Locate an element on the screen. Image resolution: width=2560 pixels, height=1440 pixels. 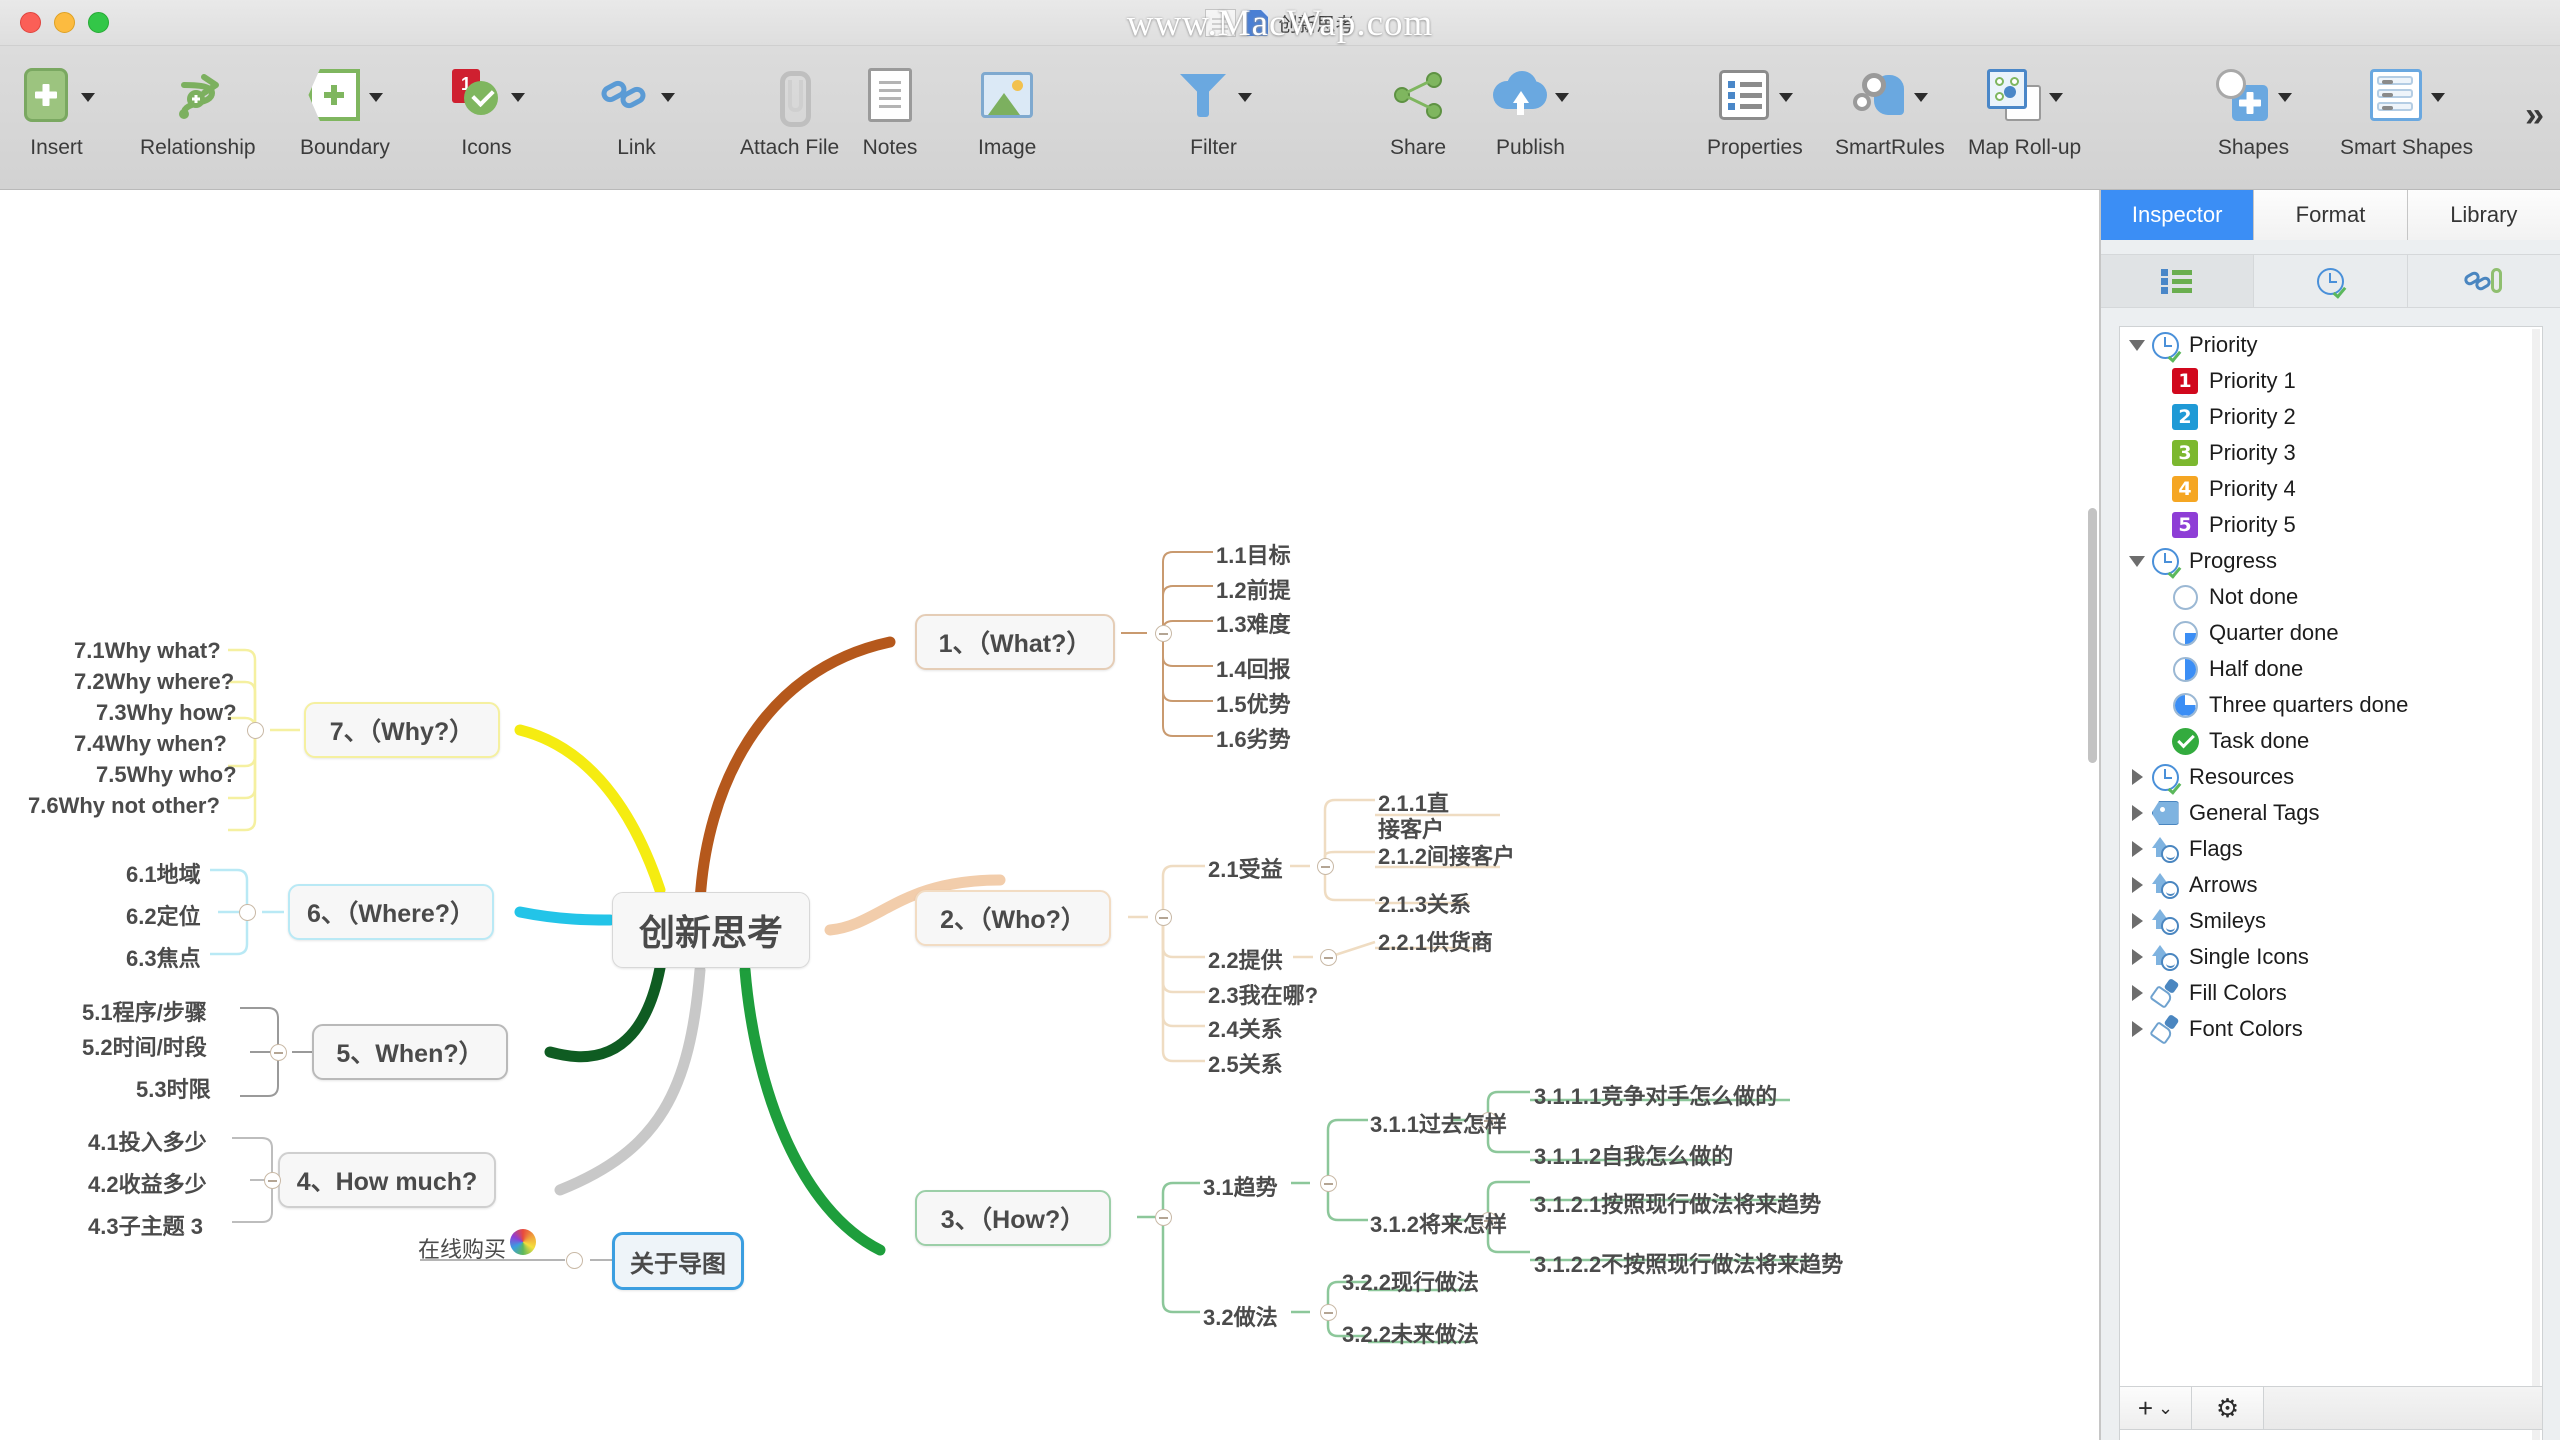
leaf-6-2: 6.2定位 is located at coordinates (163, 915).